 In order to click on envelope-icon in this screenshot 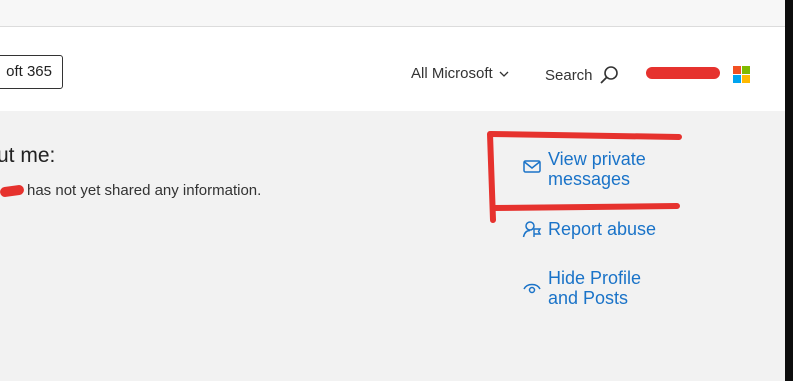, I will do `click(532, 166)`.